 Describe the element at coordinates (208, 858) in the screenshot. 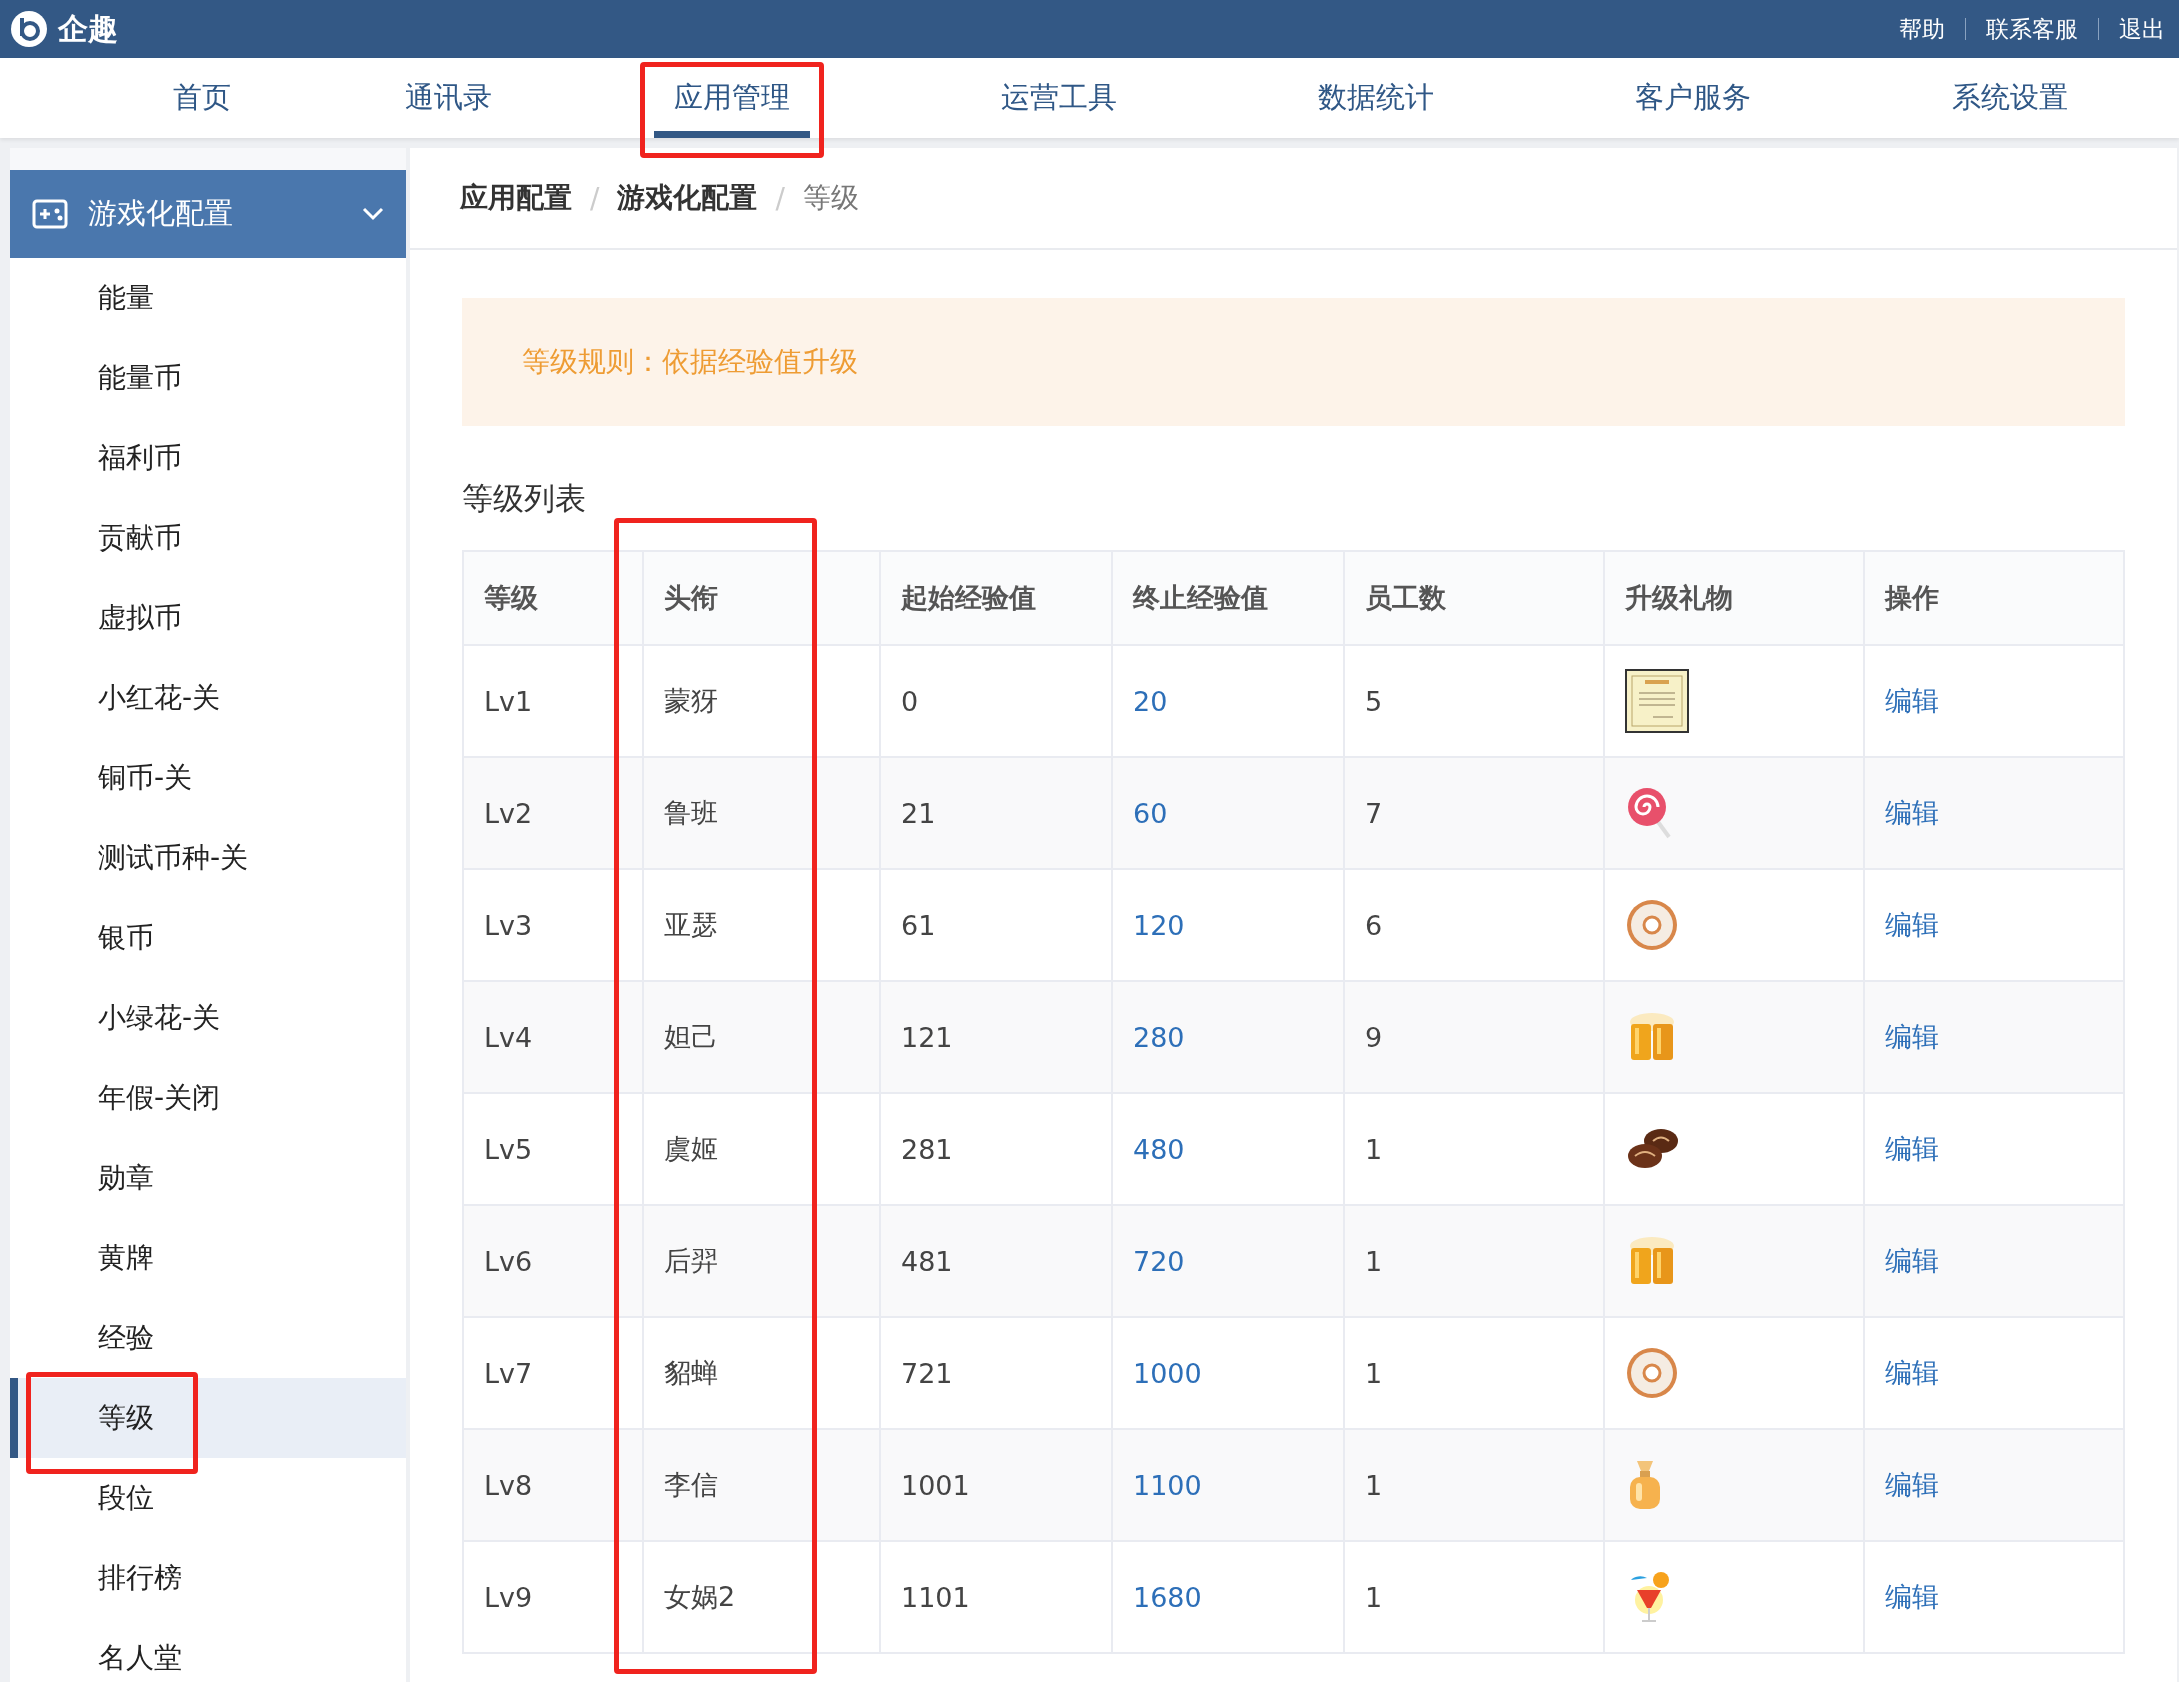

I see `sidebar-item: 测试币种-关` at that location.